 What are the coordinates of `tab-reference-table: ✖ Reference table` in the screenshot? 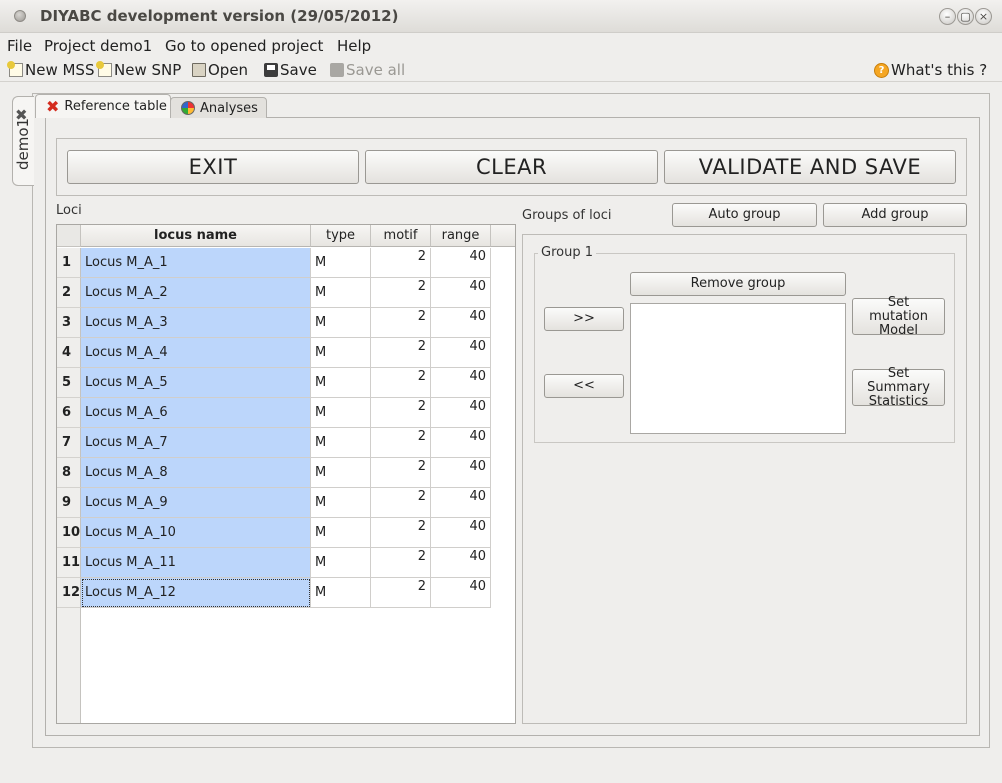 It's located at (103, 106).